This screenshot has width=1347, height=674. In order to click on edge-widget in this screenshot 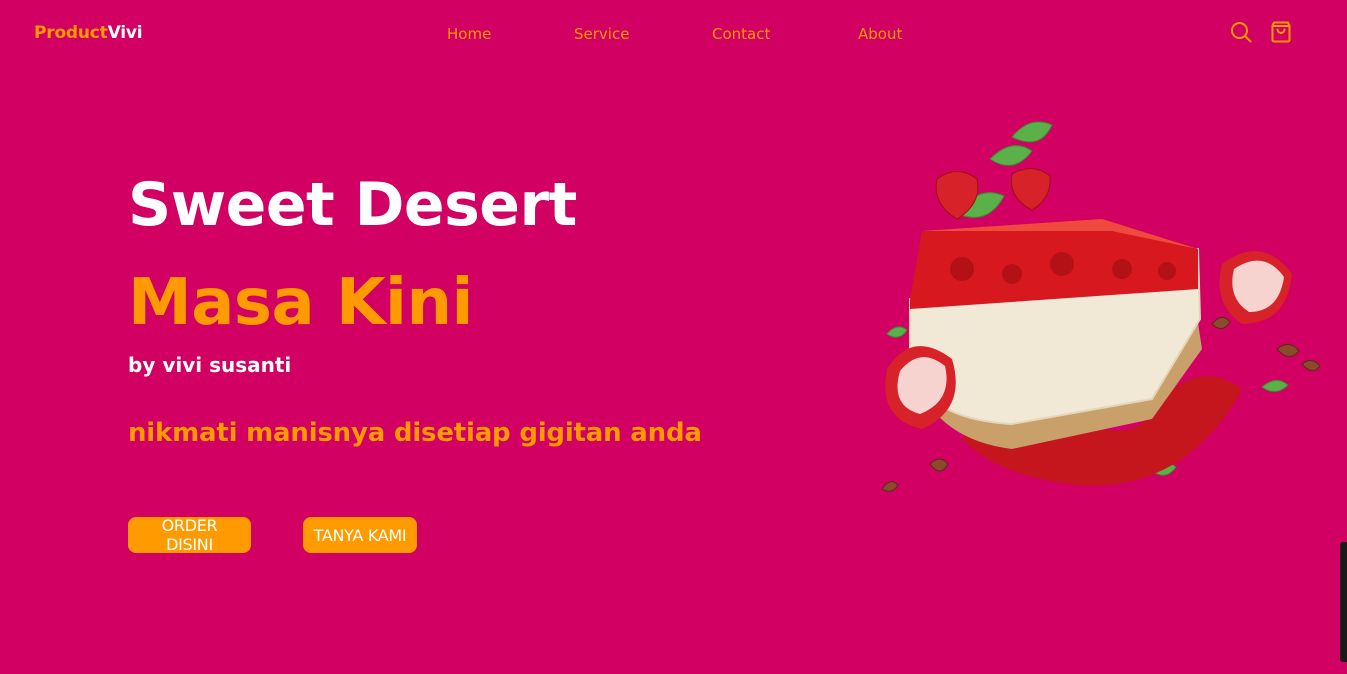, I will do `click(1343, 602)`.